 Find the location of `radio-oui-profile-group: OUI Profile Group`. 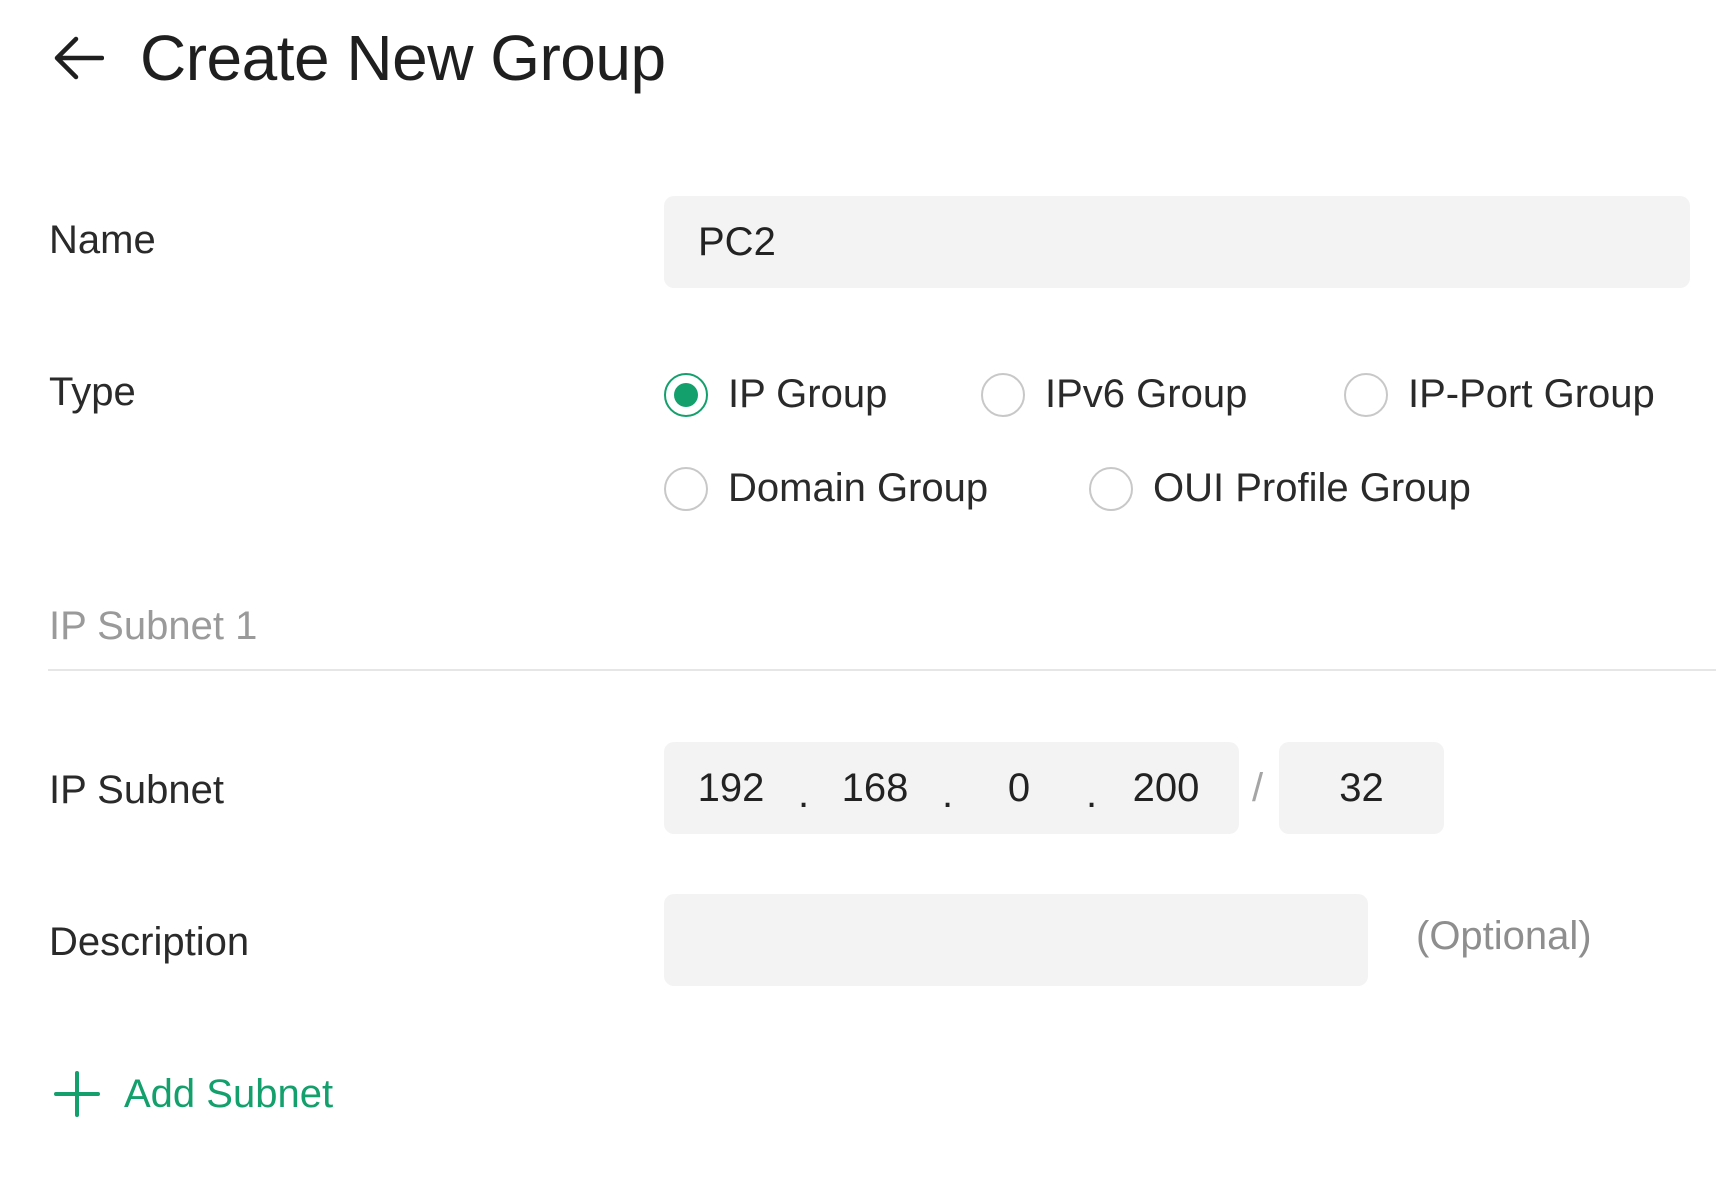

radio-oui-profile-group: OUI Profile Group is located at coordinates (1280, 488).